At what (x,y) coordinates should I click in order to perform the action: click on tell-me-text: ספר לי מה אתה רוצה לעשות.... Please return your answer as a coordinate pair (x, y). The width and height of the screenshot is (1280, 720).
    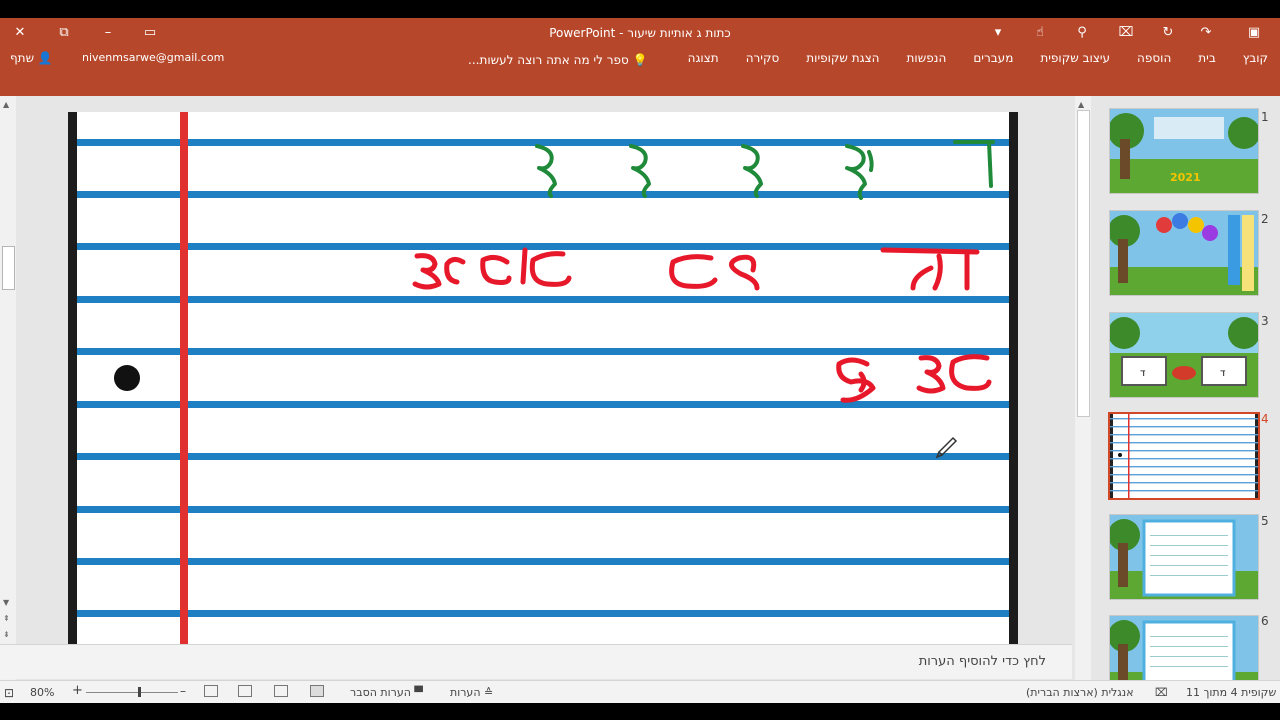
    Looking at the image, I should click on (548, 60).